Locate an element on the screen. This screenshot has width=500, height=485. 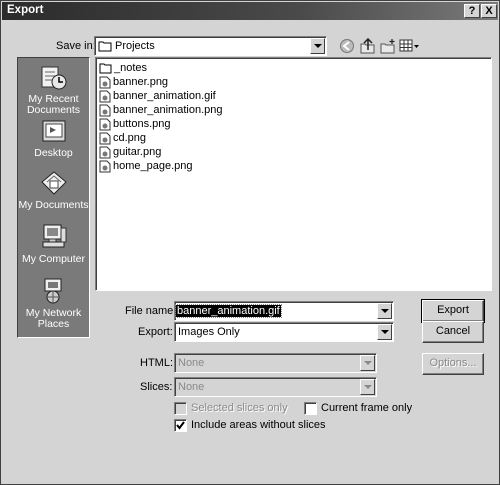
list-item: banner_animation.gif is located at coordinates (157, 96).